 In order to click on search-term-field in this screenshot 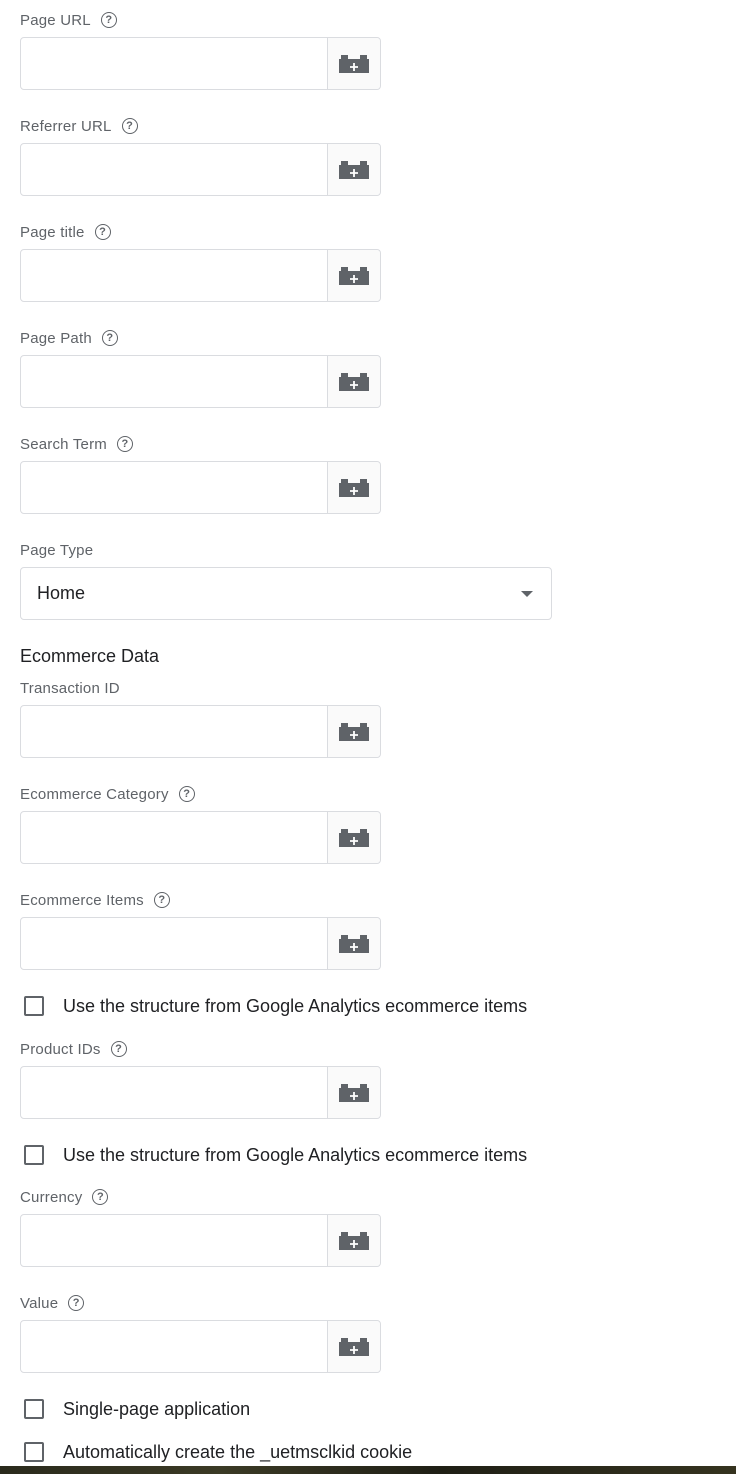, I will do `click(200, 487)`.